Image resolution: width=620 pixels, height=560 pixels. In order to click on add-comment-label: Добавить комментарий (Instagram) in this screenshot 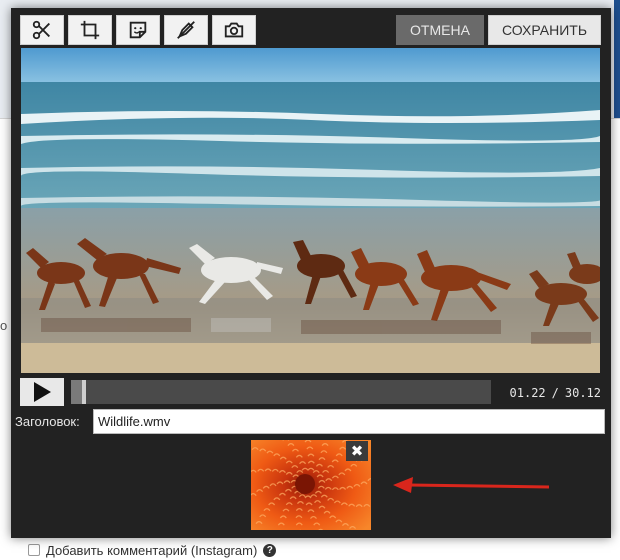, I will do `click(152, 550)`.